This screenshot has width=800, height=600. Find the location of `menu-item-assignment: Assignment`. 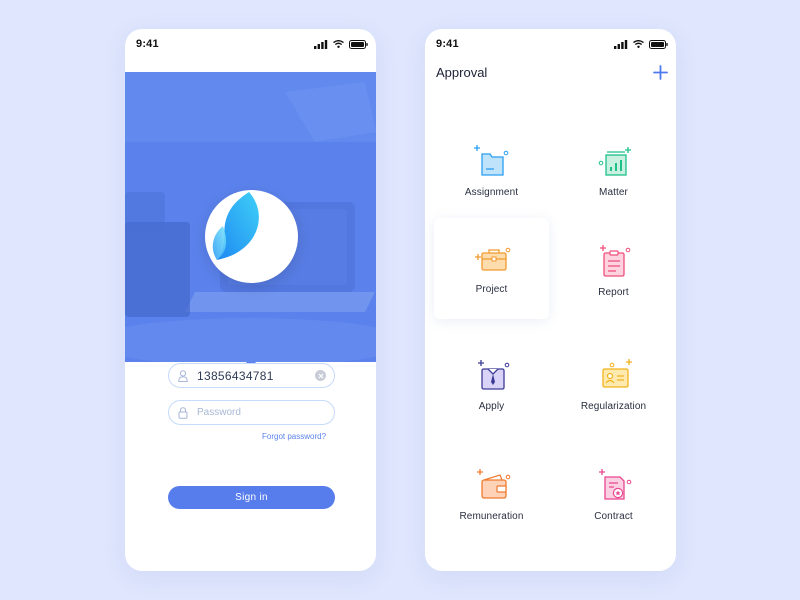

menu-item-assignment: Assignment is located at coordinates (491, 175).